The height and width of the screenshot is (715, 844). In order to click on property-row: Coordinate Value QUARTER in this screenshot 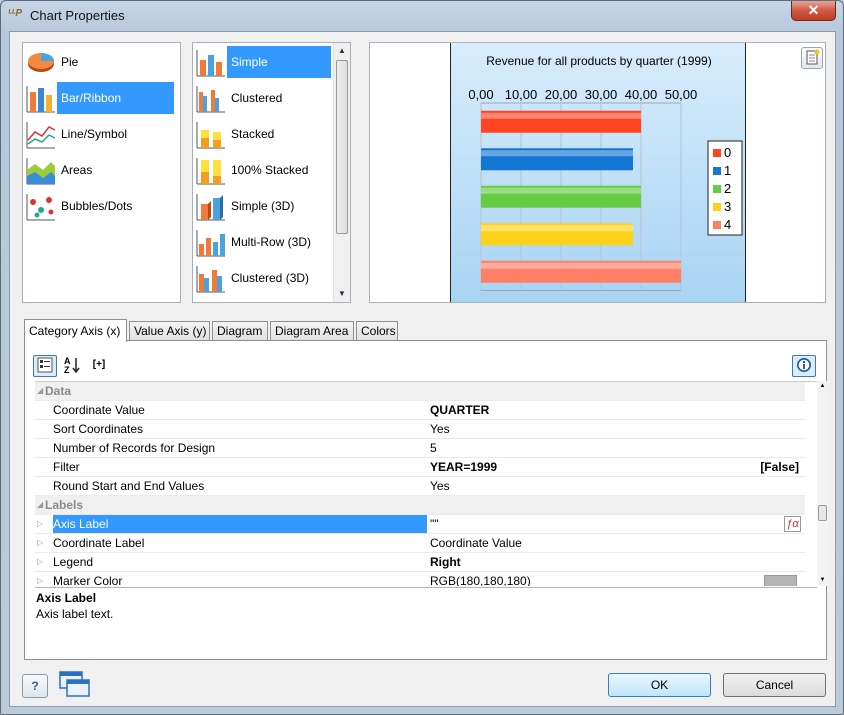, I will do `click(420, 410)`.